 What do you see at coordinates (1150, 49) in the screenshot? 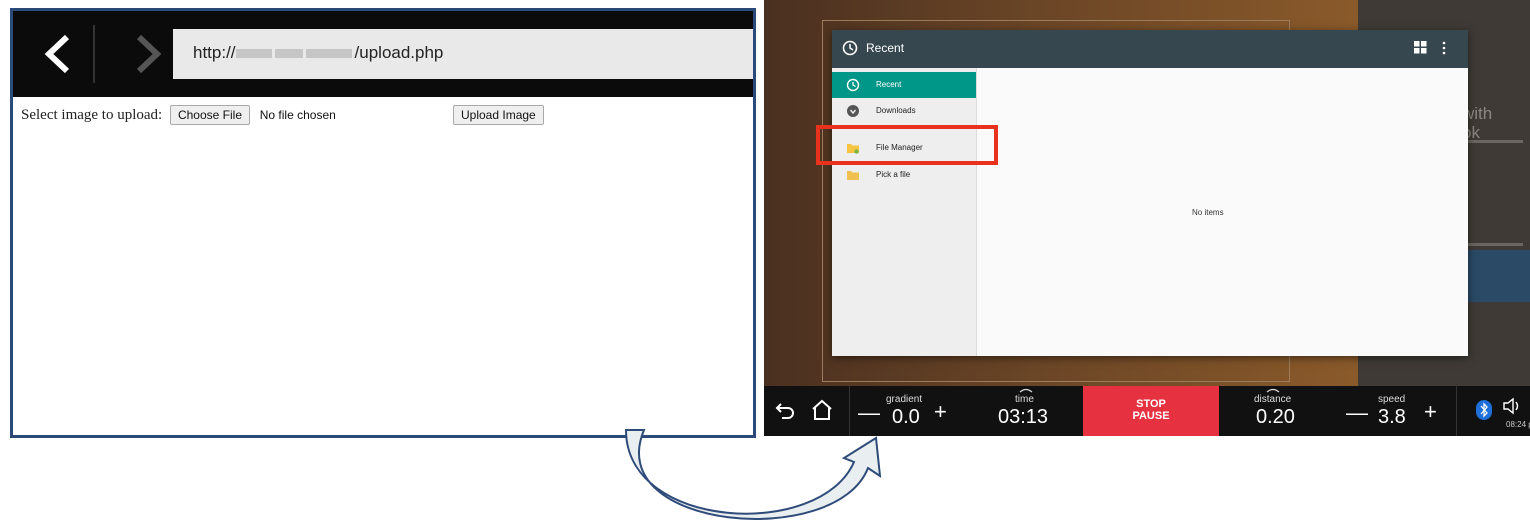
I see `picker-header: Recent` at bounding box center [1150, 49].